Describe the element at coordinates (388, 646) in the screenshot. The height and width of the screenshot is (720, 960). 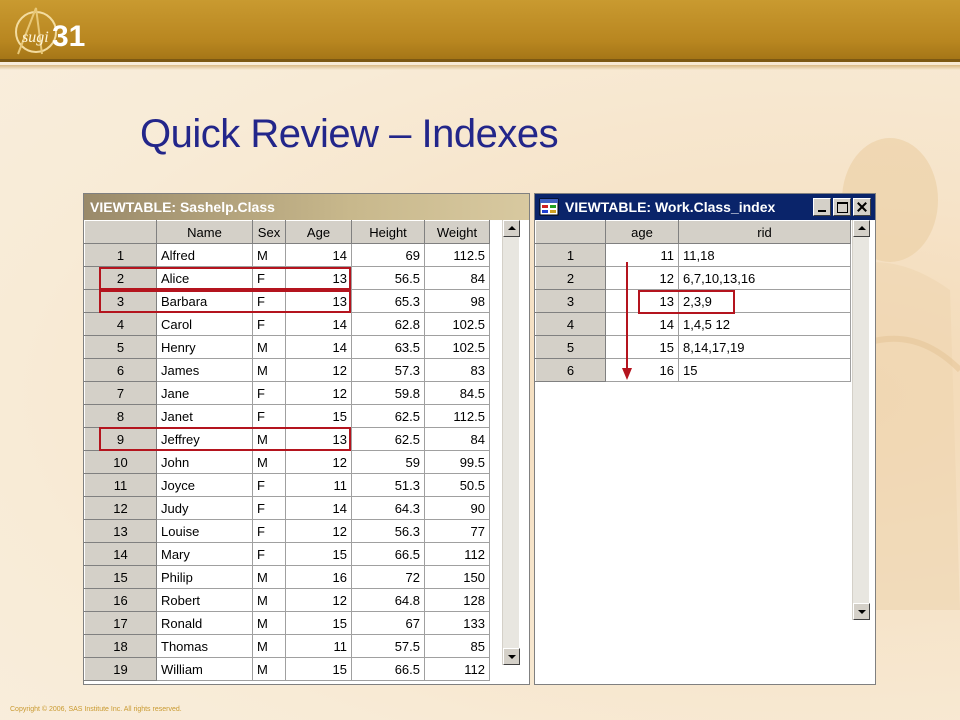
I see `cell-height: 57.5` at that location.